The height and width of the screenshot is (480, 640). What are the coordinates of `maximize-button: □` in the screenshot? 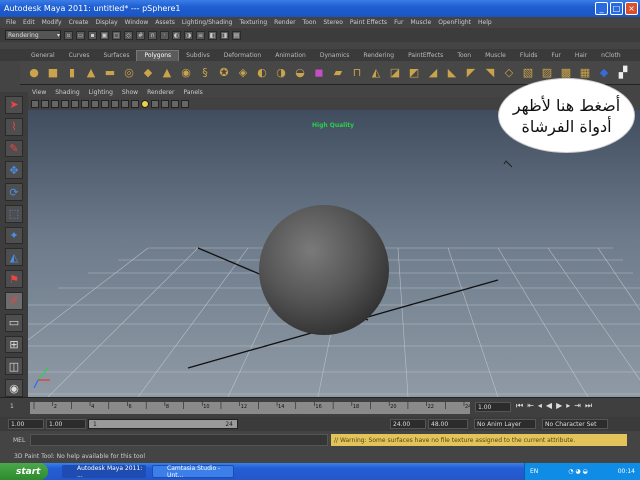 It's located at (616, 8).